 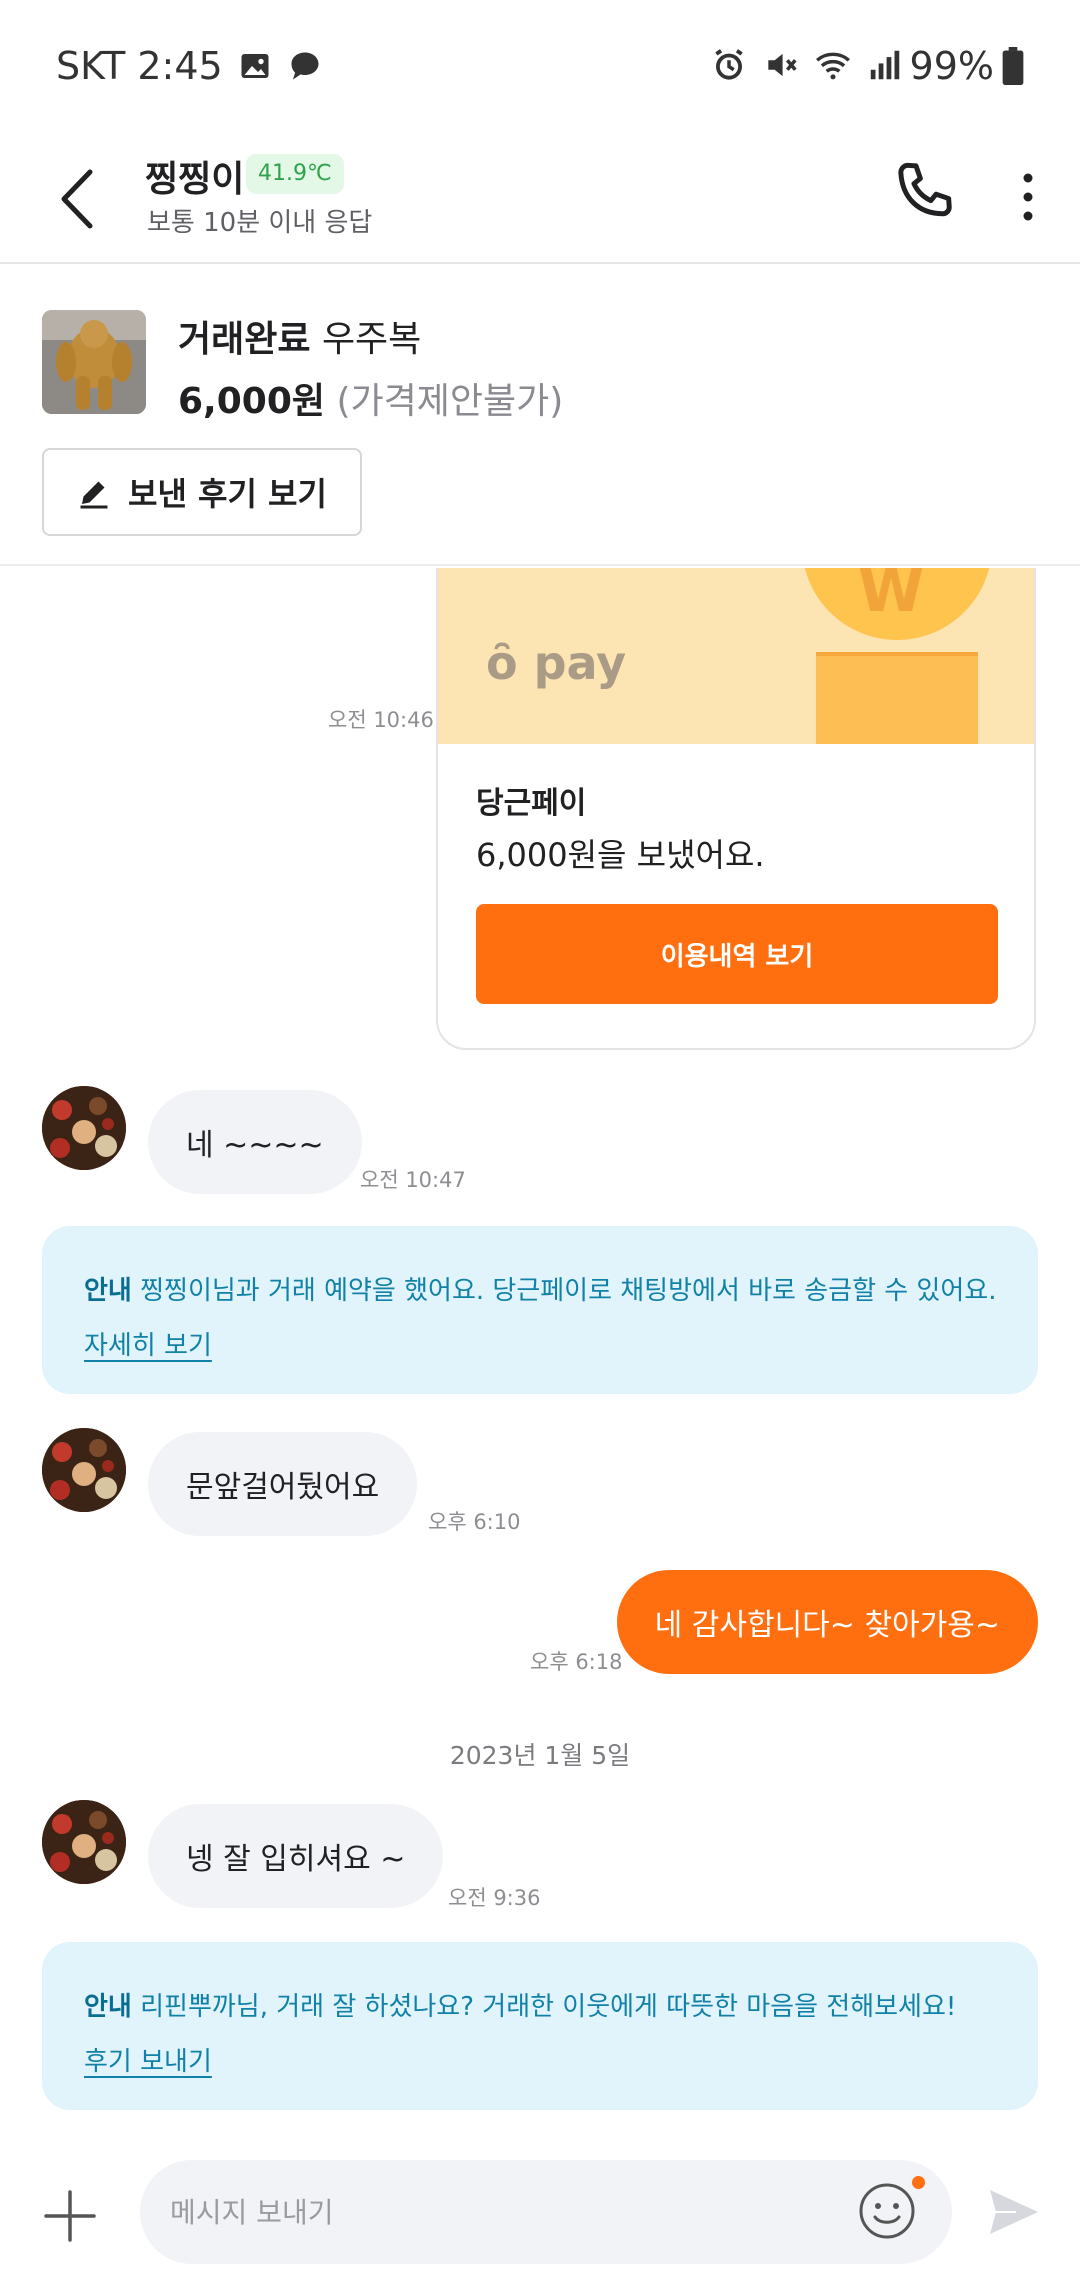 I want to click on carrier-time: SKT 2:45, so click(x=139, y=66).